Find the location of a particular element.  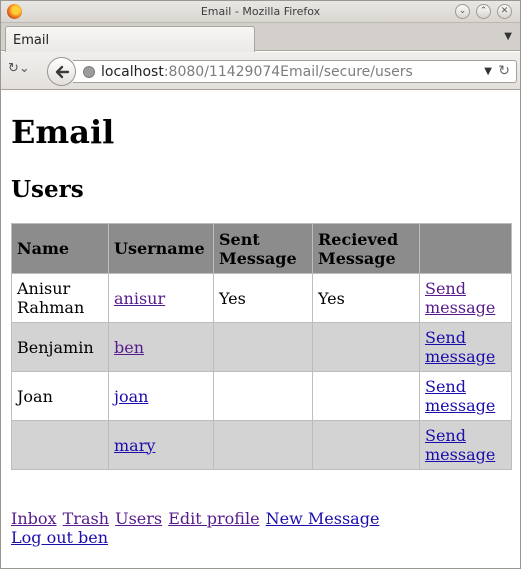

cell-name: Anisur Rahman is located at coordinates (60, 298).